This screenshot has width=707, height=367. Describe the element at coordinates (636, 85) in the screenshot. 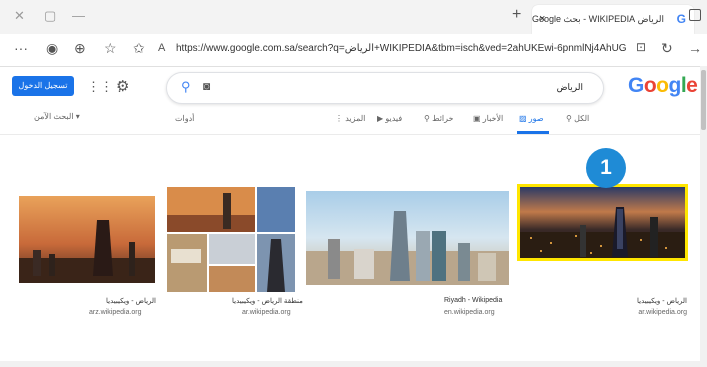

I see `logo-letter: G` at that location.